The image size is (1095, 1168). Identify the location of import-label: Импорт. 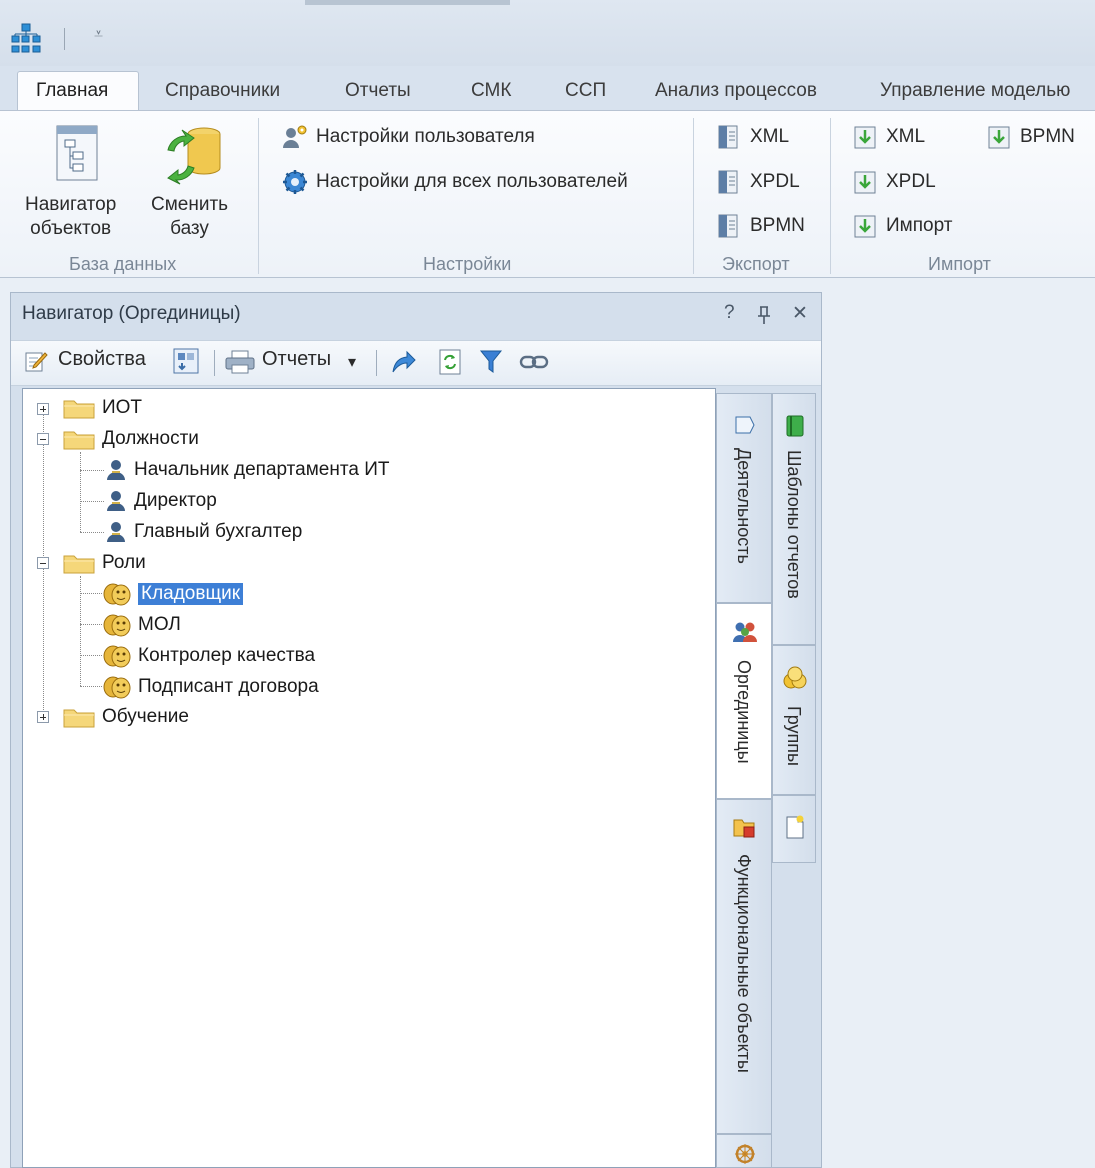
(919, 225).